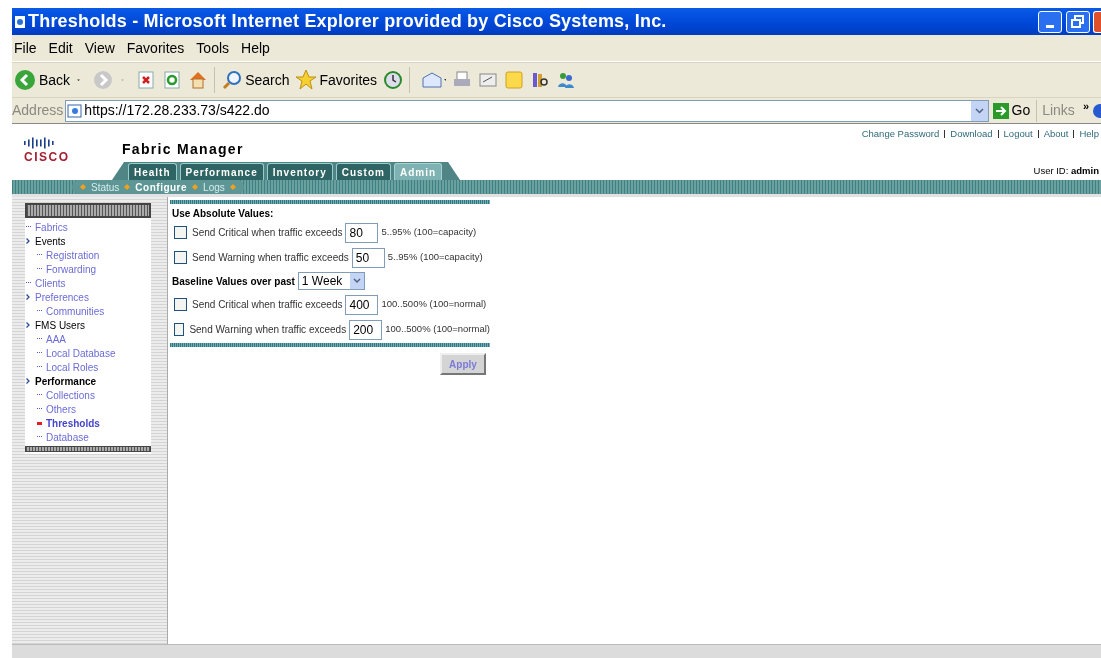 This screenshot has height=658, width=1101. What do you see at coordinates (368, 257) in the screenshot?
I see `threshold-field: 50` at bounding box center [368, 257].